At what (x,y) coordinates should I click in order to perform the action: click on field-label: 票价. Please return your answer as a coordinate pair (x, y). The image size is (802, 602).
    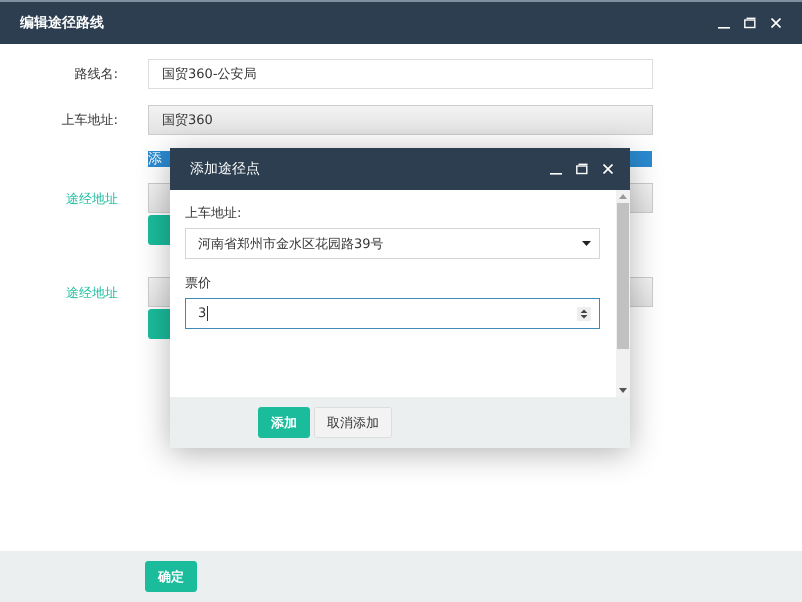
    Looking at the image, I should click on (198, 283).